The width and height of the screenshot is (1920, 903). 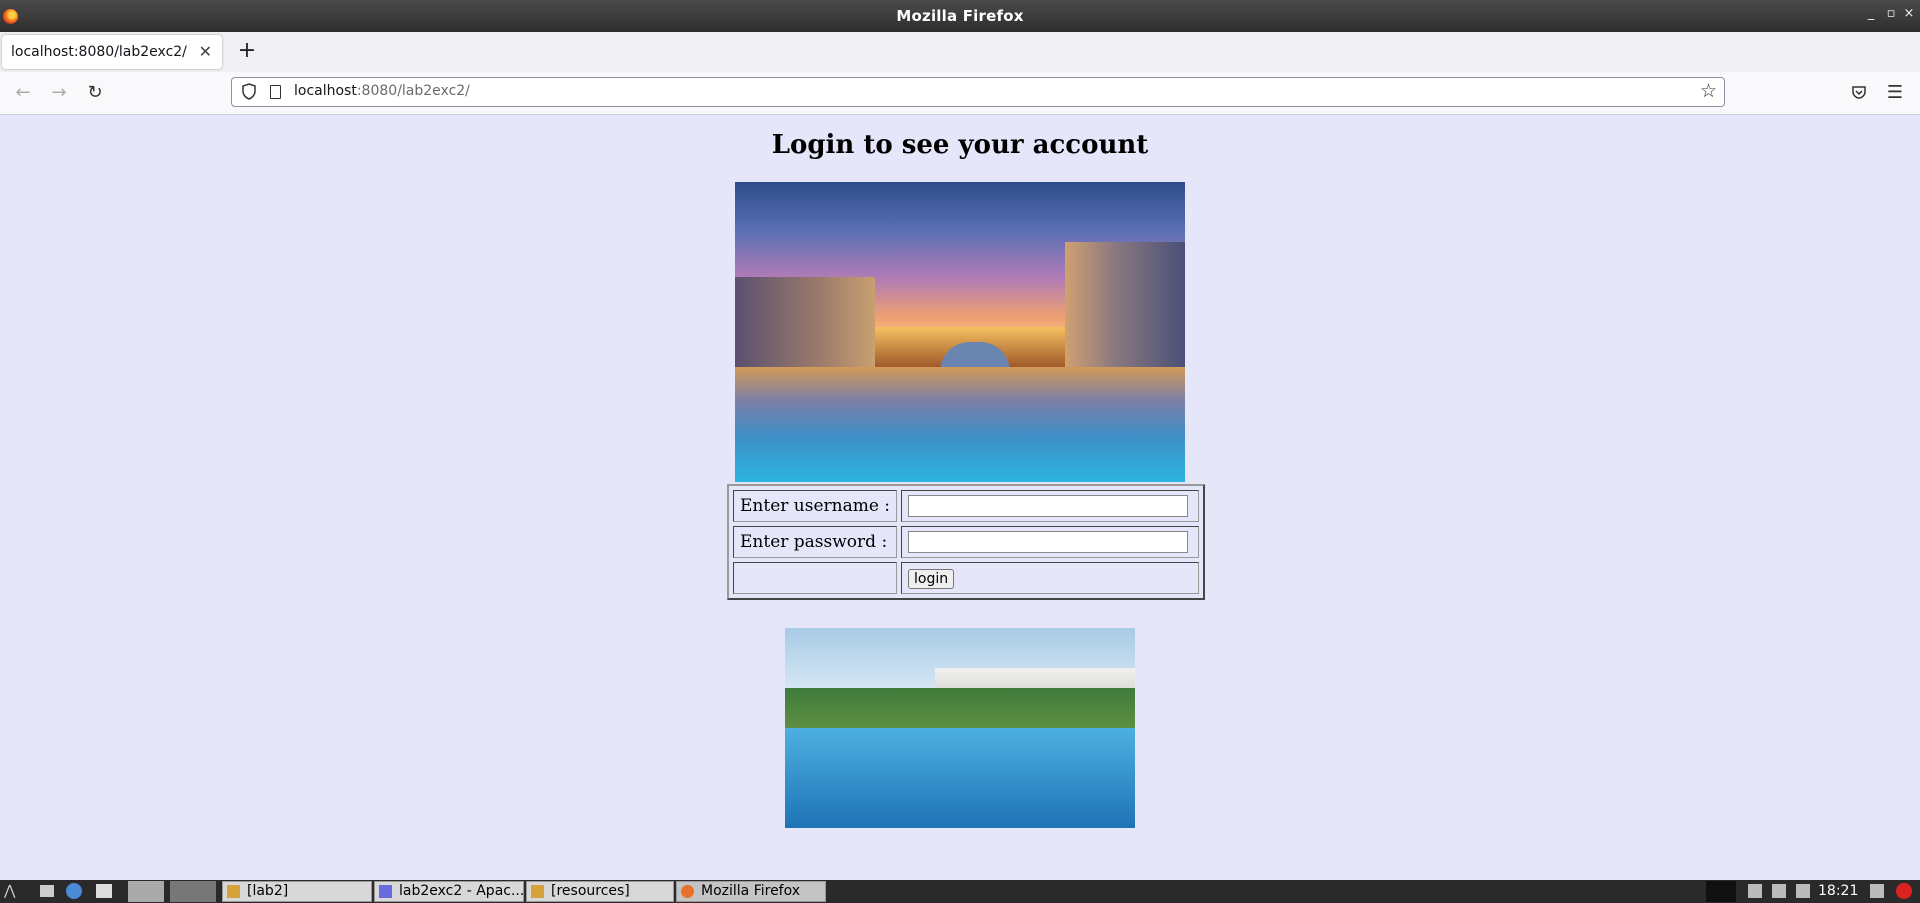 I want to click on florence-bridge-image, so click(x=960, y=332).